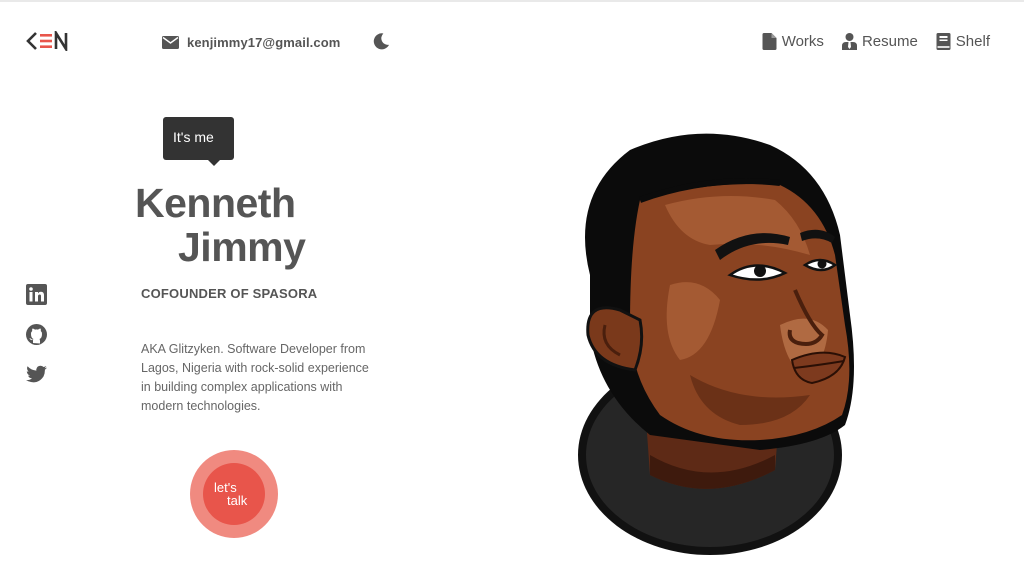 The image size is (1024, 571). I want to click on ken-logo, so click(47, 41).